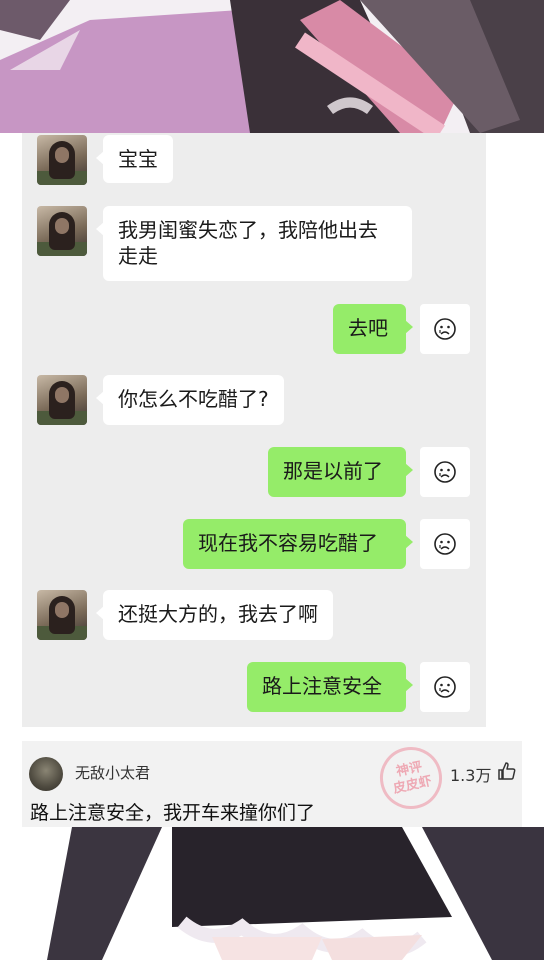  I want to click on message-text: 宝宝, so click(138, 159).